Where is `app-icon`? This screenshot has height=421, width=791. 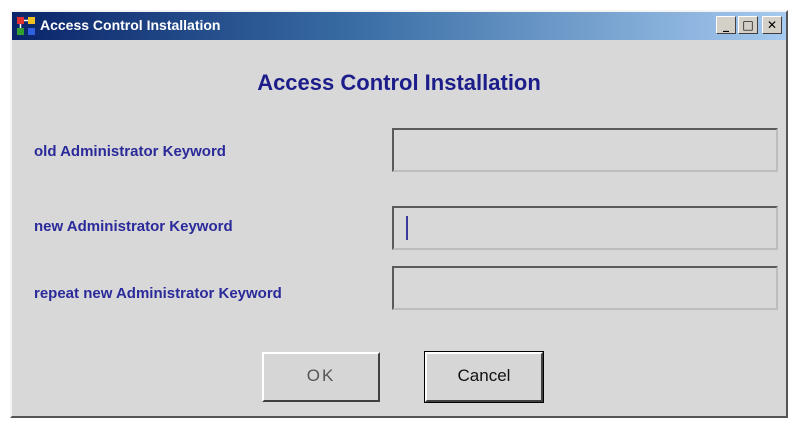 app-icon is located at coordinates (26, 26).